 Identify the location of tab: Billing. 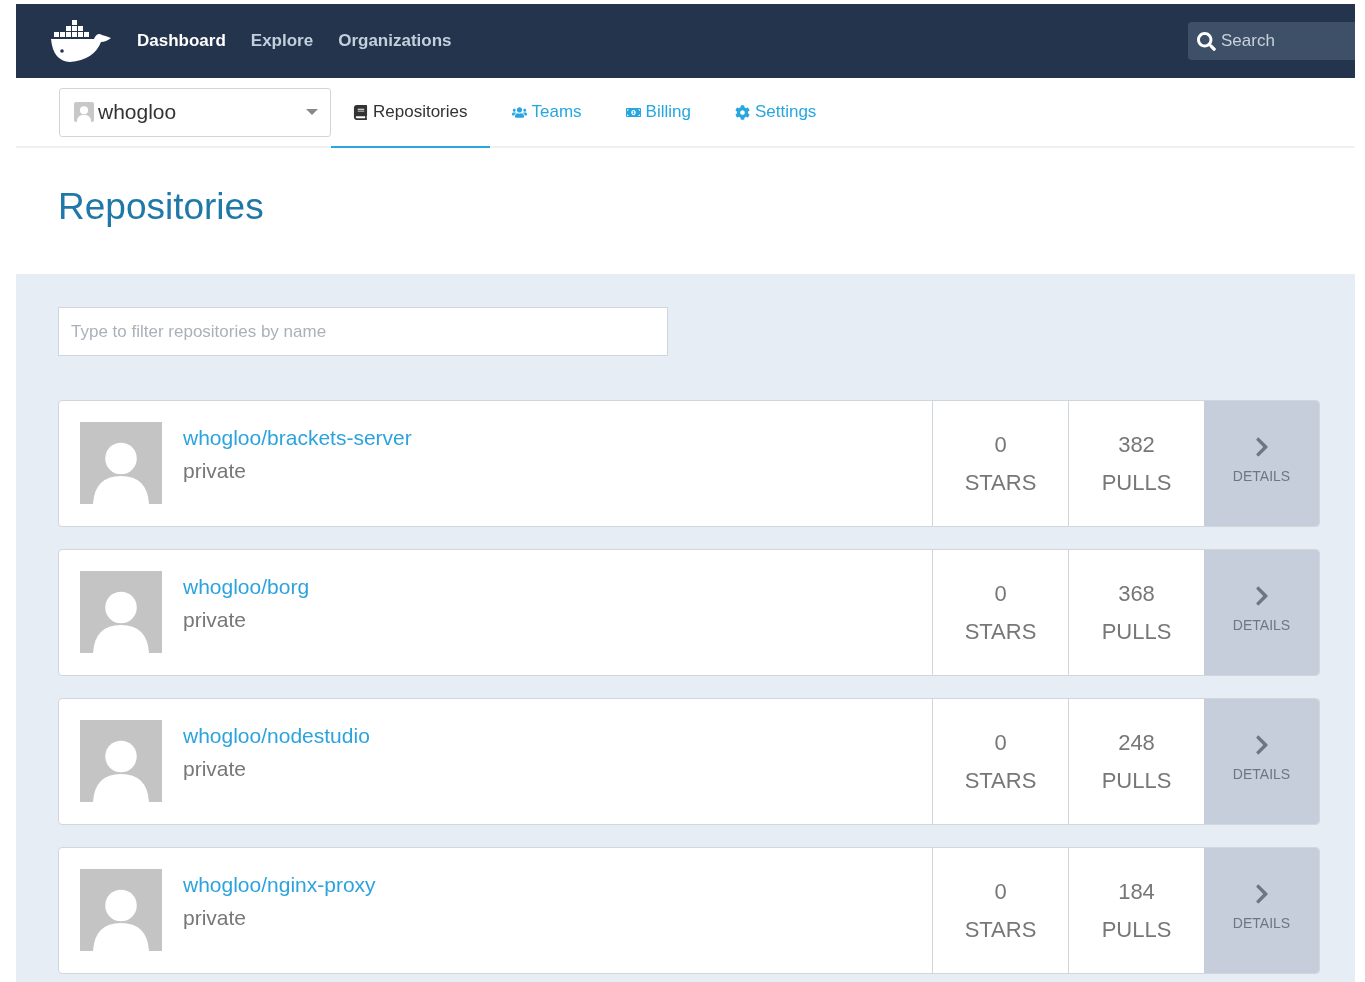
(658, 113).